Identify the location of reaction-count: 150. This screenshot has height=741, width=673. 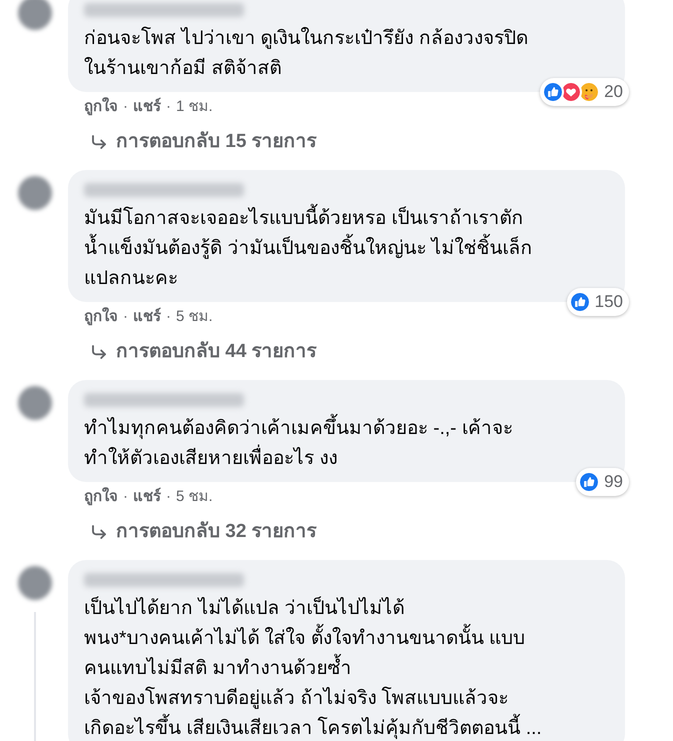
(608, 302).